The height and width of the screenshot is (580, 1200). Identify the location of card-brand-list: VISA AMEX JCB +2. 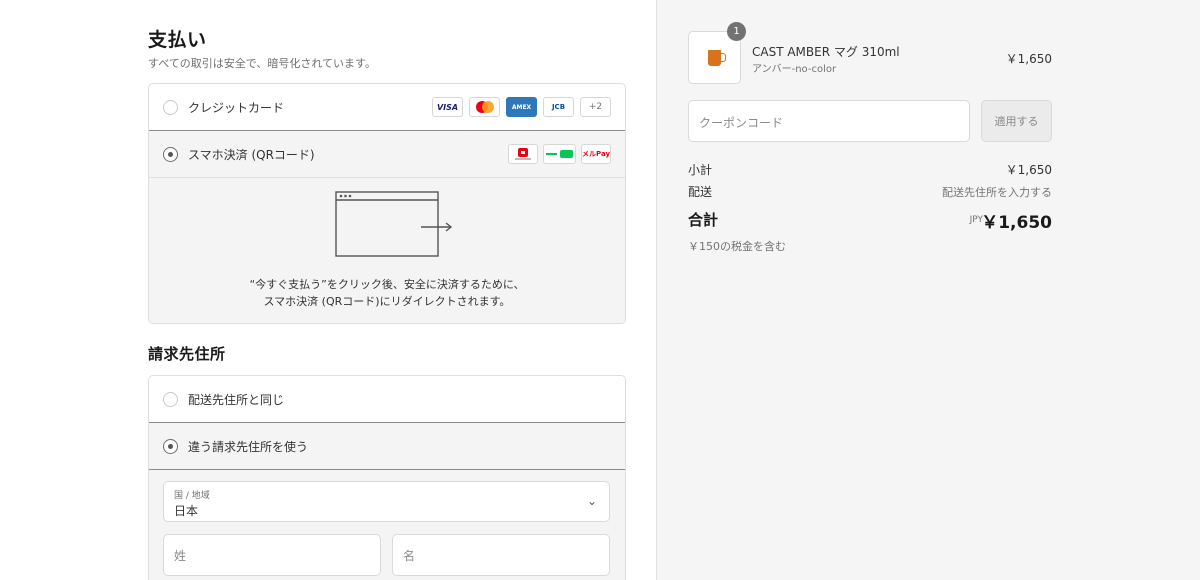
(521, 107).